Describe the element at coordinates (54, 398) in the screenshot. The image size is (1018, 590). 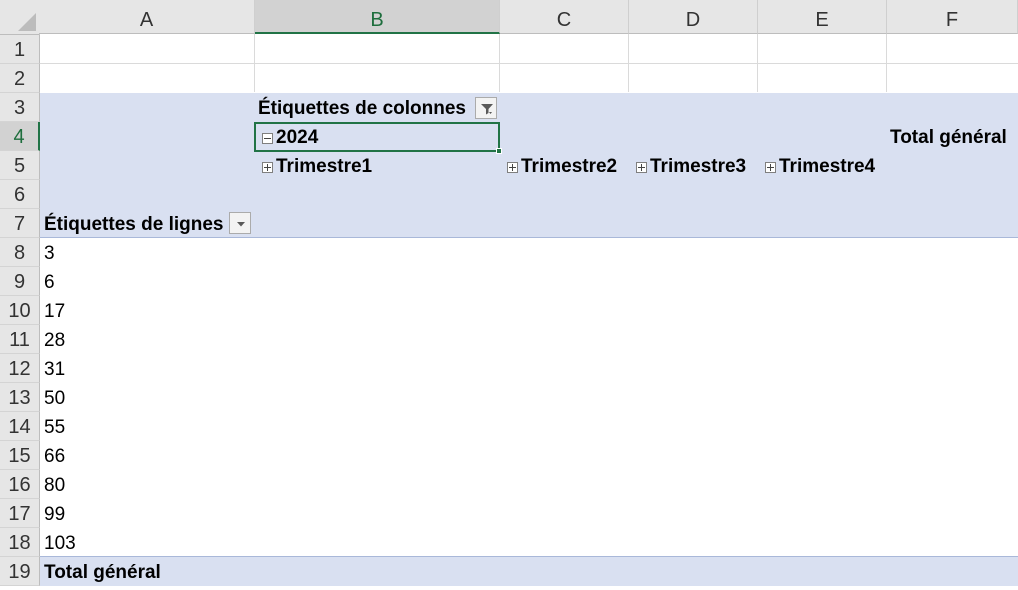
I see `row-label-value: 50` at that location.